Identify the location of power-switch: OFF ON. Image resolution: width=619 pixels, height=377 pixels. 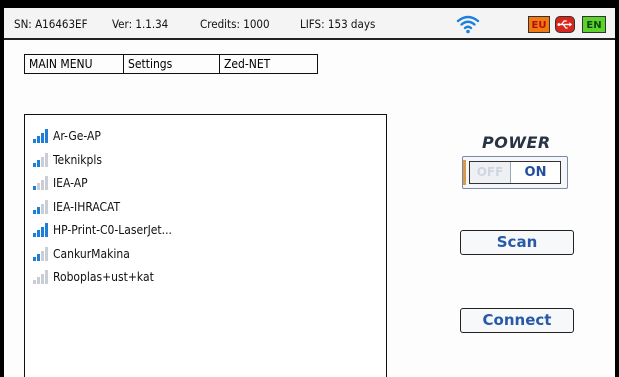
(515, 172).